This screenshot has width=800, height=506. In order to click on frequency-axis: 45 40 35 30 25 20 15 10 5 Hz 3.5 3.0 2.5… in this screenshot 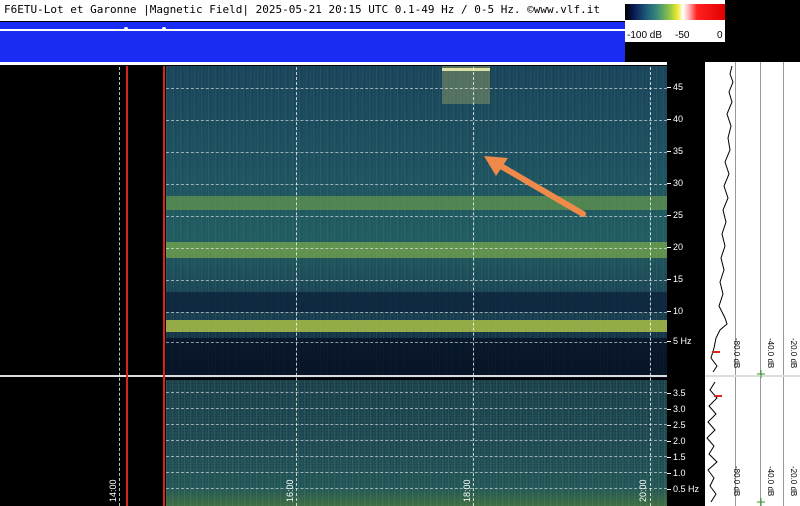, I will do `click(686, 284)`.